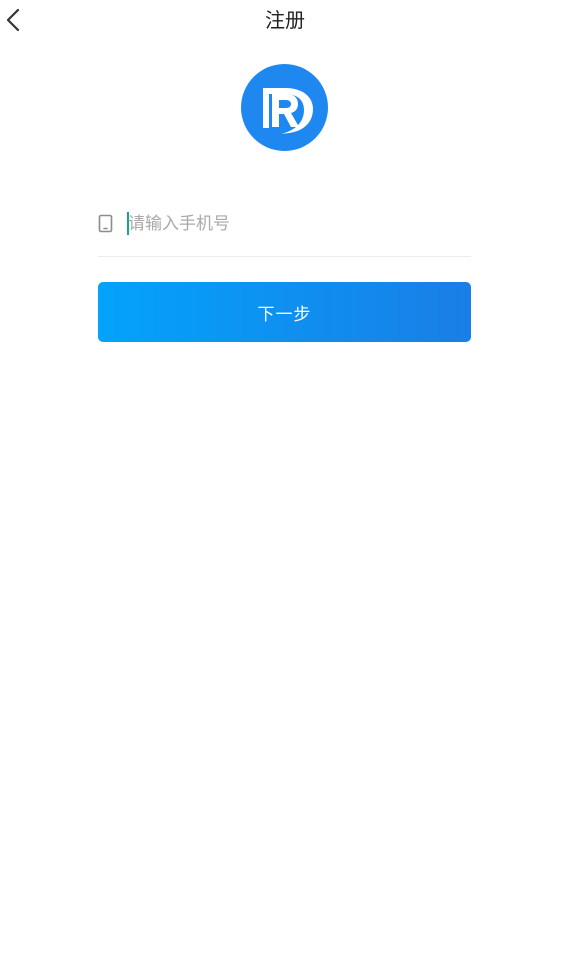  I want to click on phone-number-input, so click(298, 224).